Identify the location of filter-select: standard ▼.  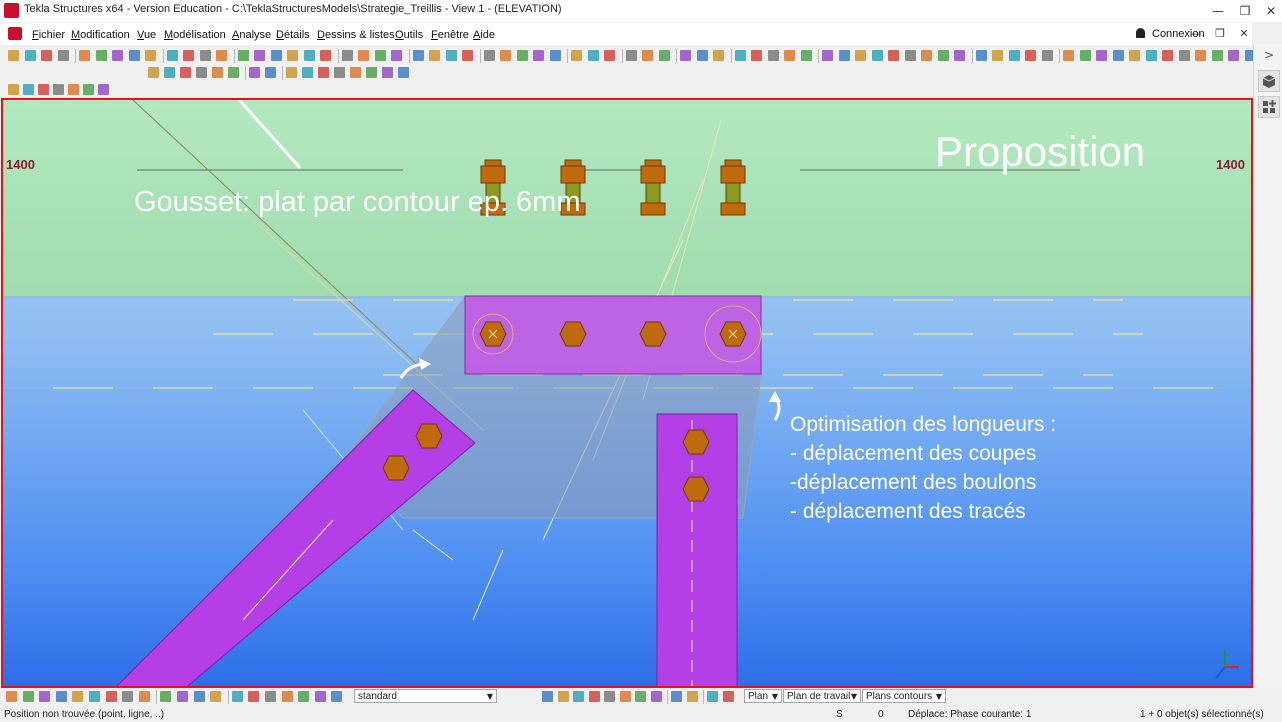
(425, 696).